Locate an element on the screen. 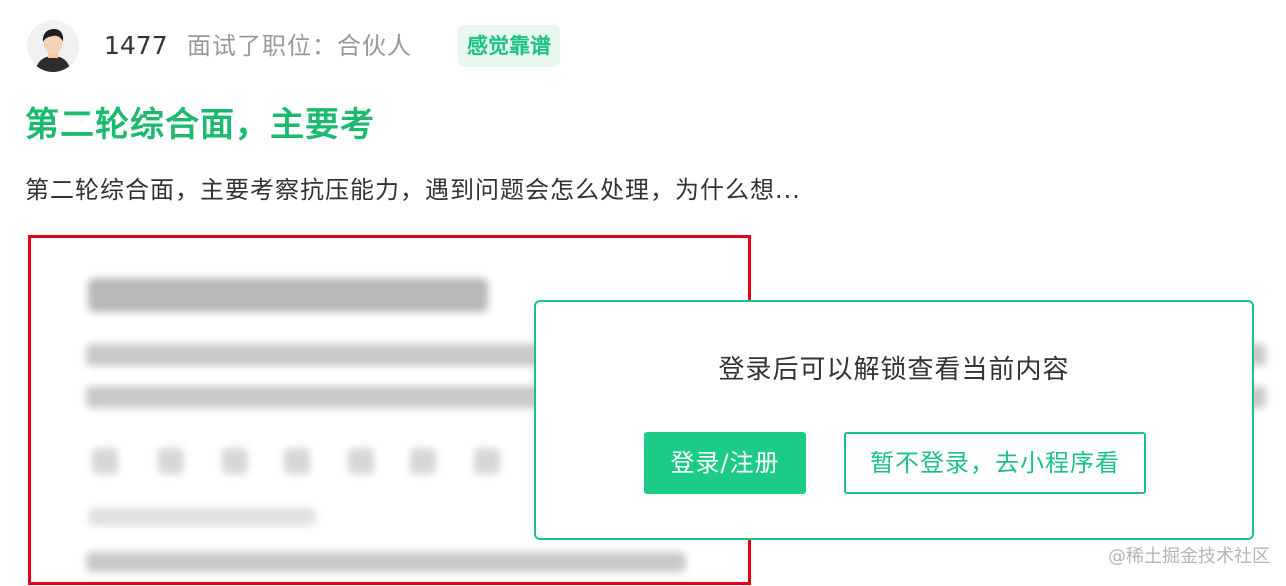 This screenshot has height=586, width=1286. user-avatar-icon is located at coordinates (53, 46).